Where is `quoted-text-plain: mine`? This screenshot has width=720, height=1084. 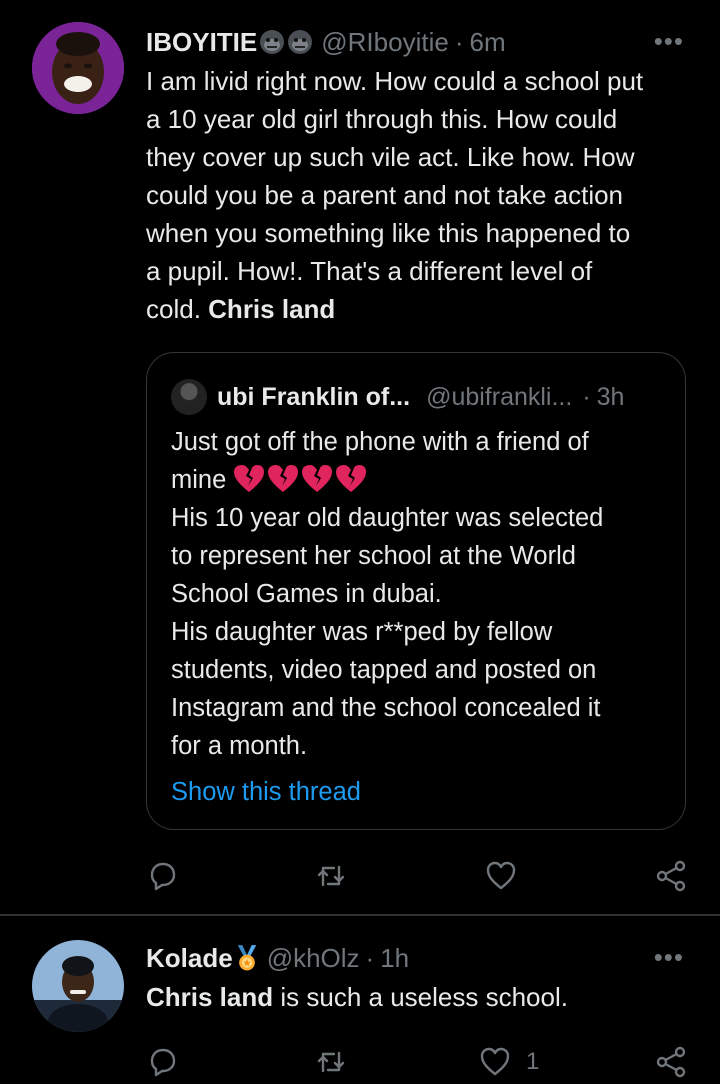
quoted-text-plain: mine is located at coordinates (202, 480).